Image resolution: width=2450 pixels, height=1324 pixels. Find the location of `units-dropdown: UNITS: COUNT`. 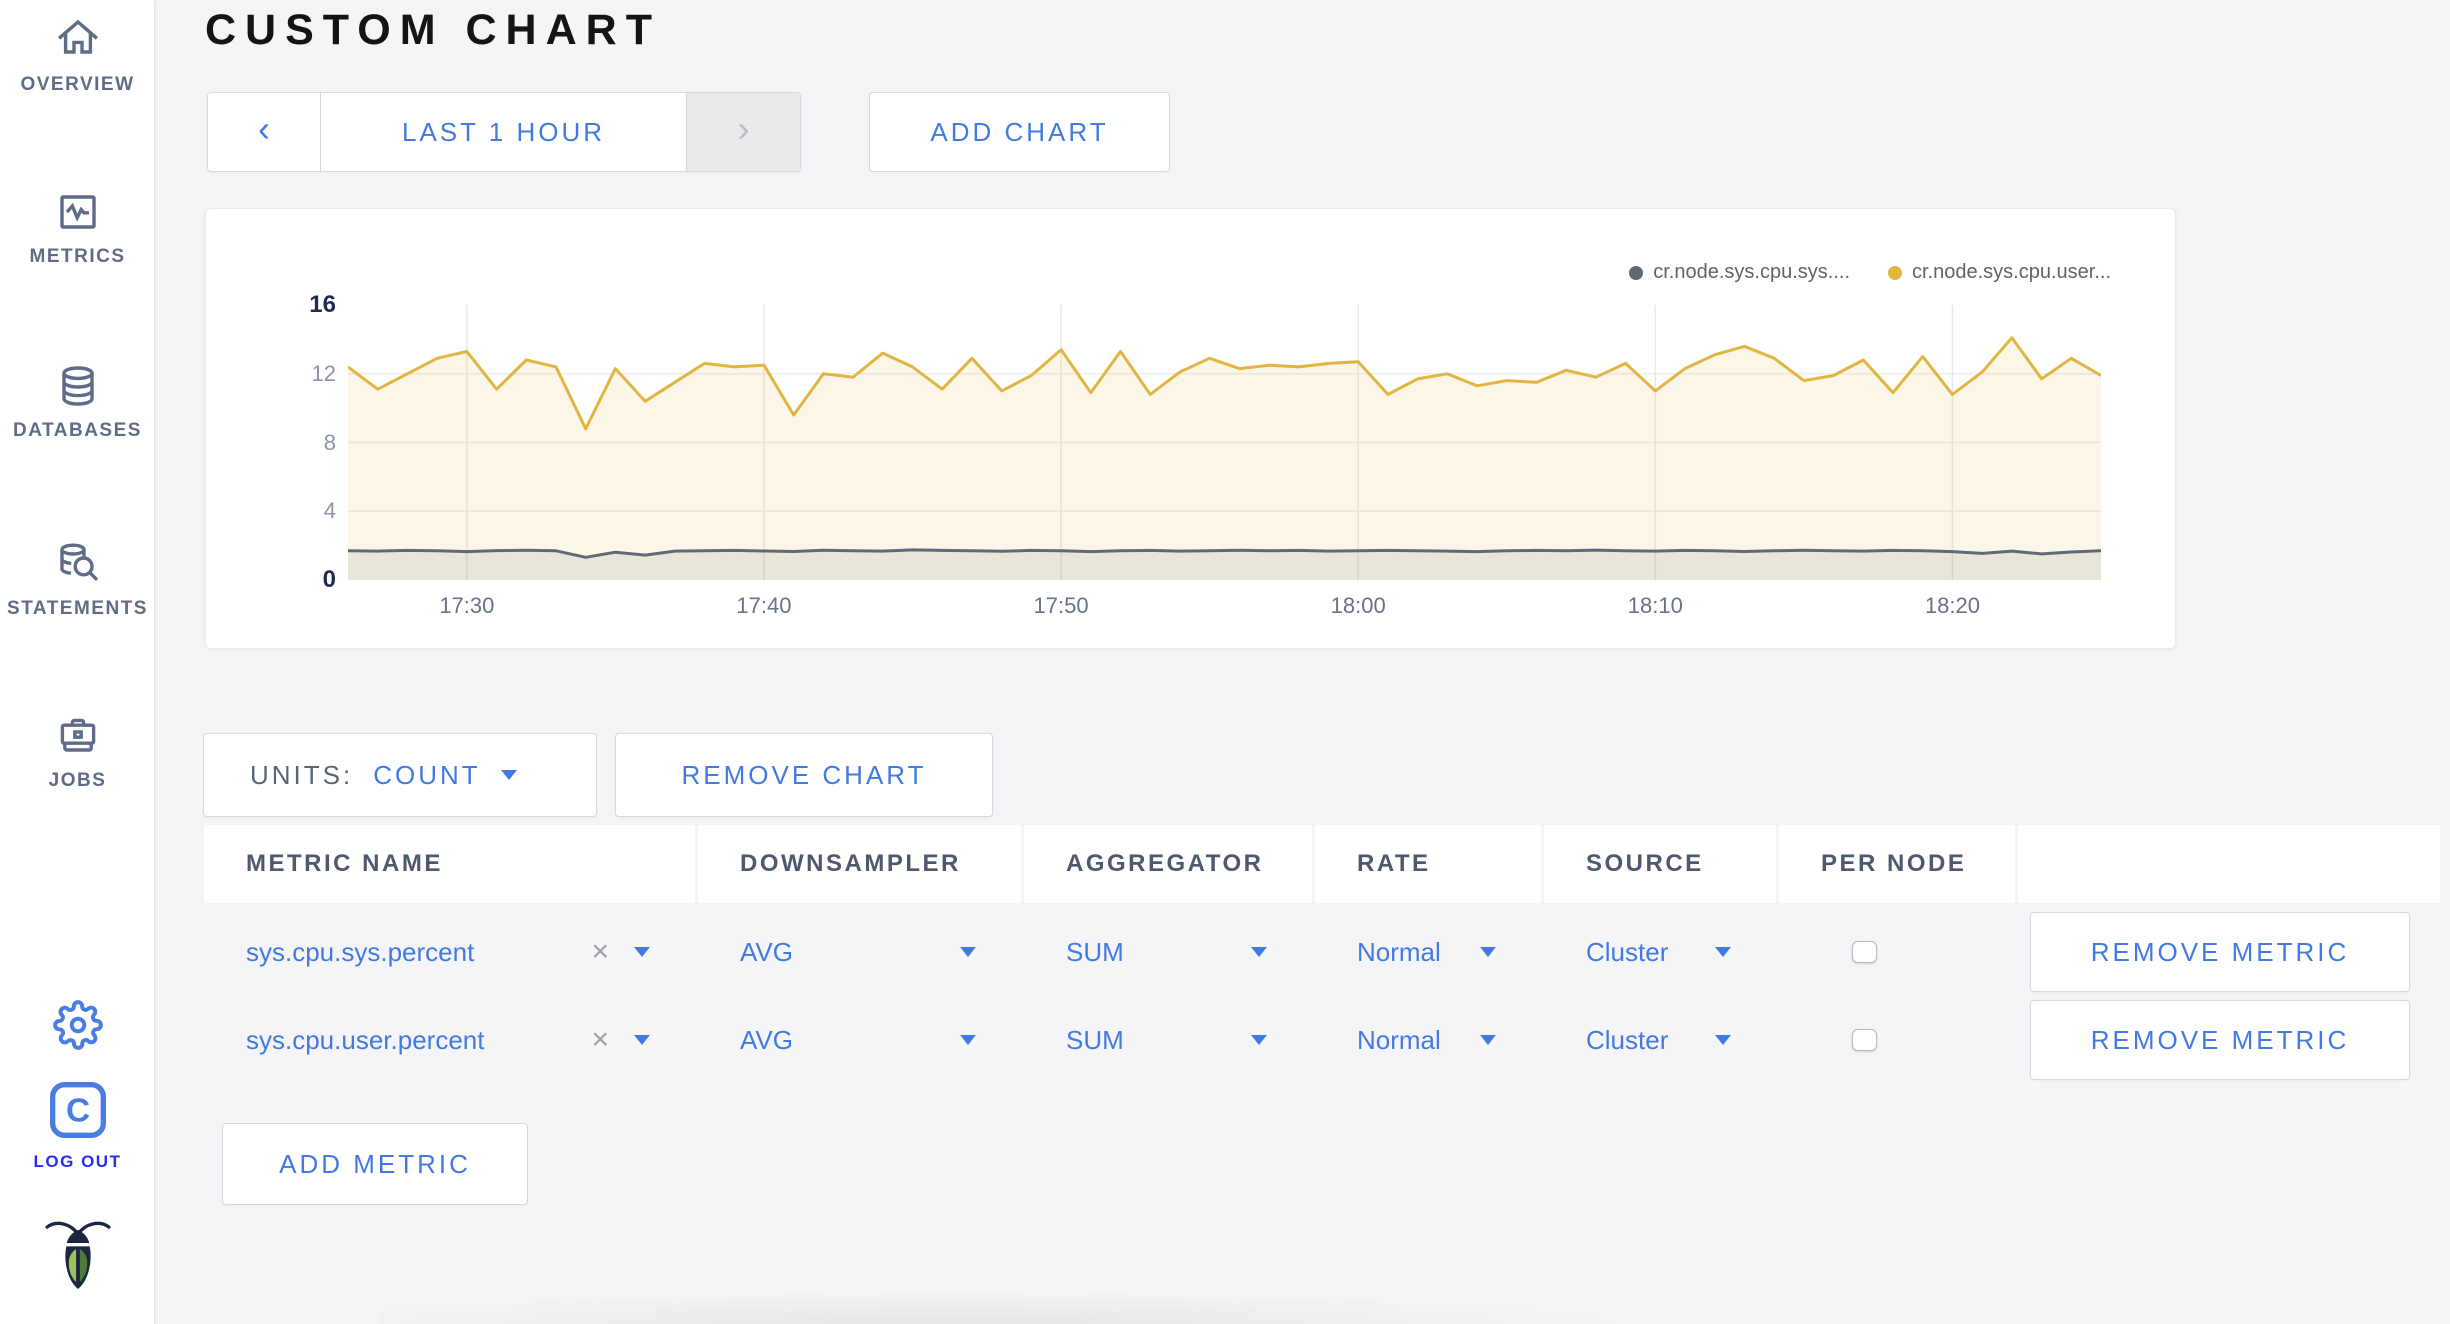

units-dropdown: UNITS: COUNT is located at coordinates (400, 775).